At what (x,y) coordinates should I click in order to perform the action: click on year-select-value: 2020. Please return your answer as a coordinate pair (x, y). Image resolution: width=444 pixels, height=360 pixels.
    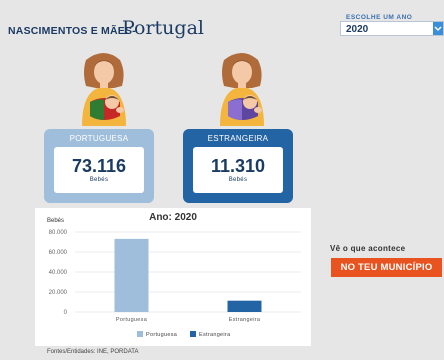
    Looking at the image, I should click on (357, 29).